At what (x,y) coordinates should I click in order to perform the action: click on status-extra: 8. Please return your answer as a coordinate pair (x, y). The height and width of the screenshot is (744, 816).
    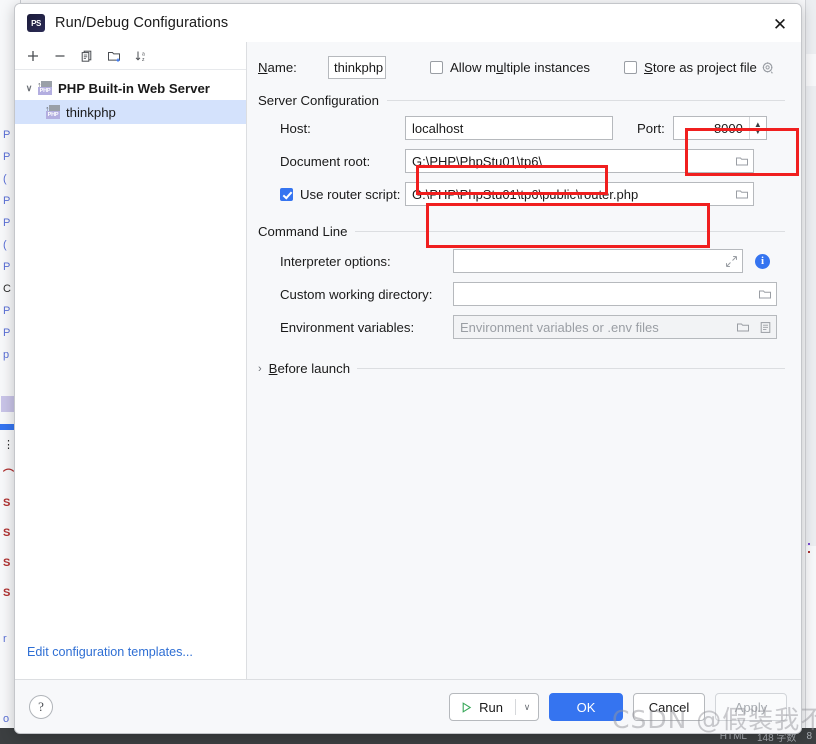
    Looking at the image, I should click on (809, 736).